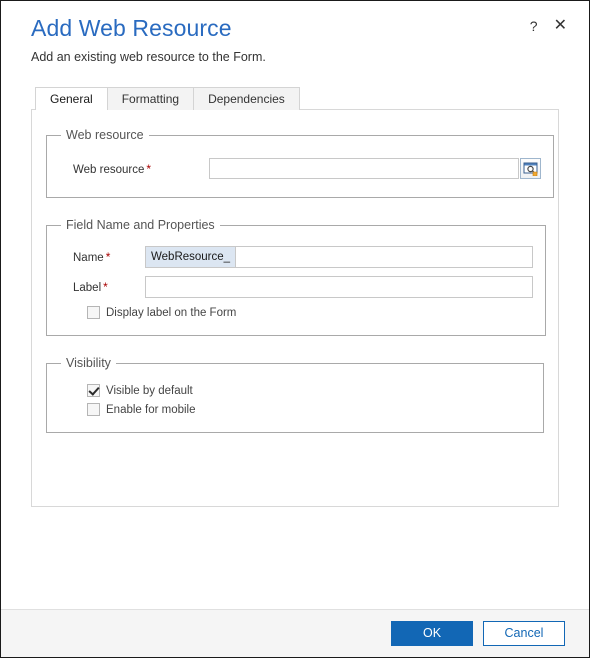  What do you see at coordinates (190, 257) in the screenshot?
I see `name-prefix: WebResource_` at bounding box center [190, 257].